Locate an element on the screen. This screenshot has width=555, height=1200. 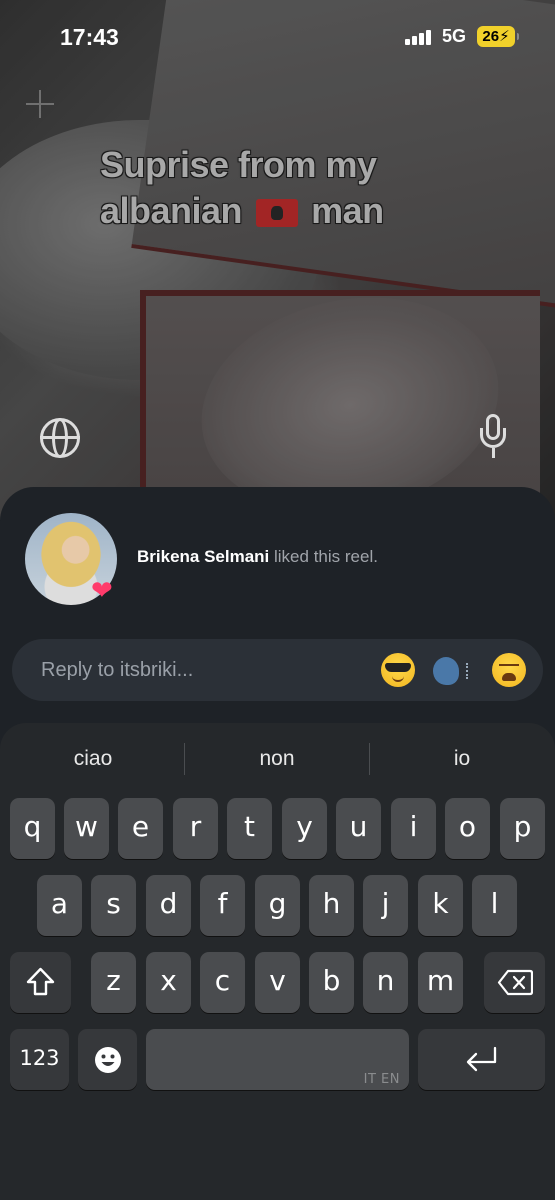
key-e: e is located at coordinates (140, 828).